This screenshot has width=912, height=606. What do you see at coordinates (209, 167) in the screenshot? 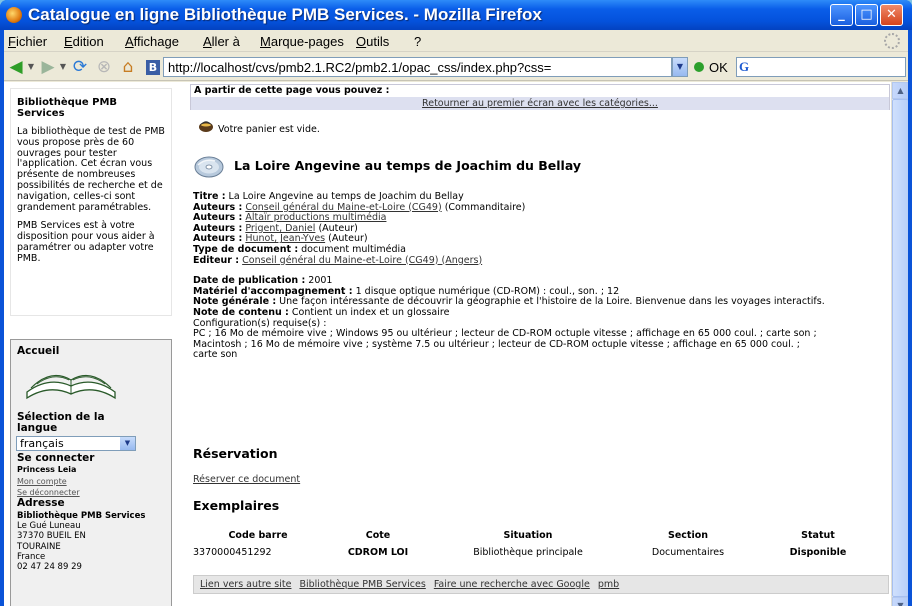
I see `cd-rom-icon` at bounding box center [209, 167].